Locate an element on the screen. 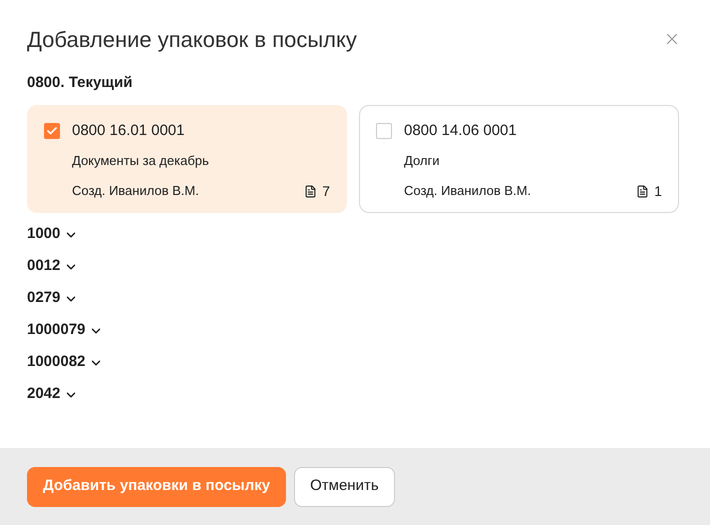  check-icon is located at coordinates (52, 130).